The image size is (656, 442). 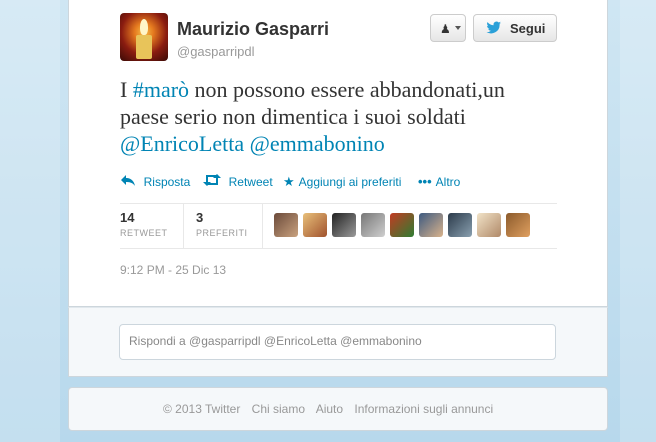 I want to click on tweet-line2: paese serio non dimentica i suoi soldati, so click(x=293, y=116).